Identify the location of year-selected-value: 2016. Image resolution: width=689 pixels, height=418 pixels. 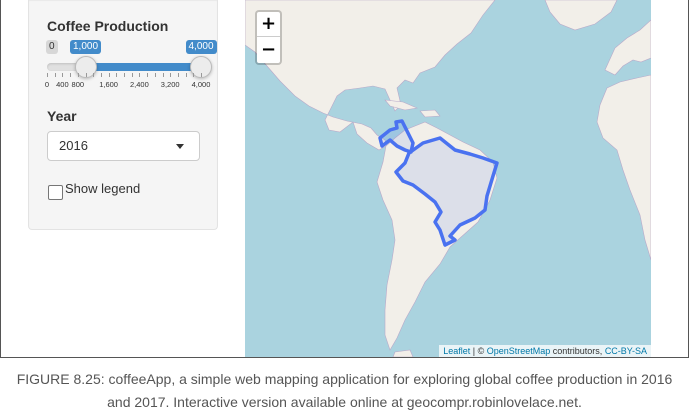
(73, 145).